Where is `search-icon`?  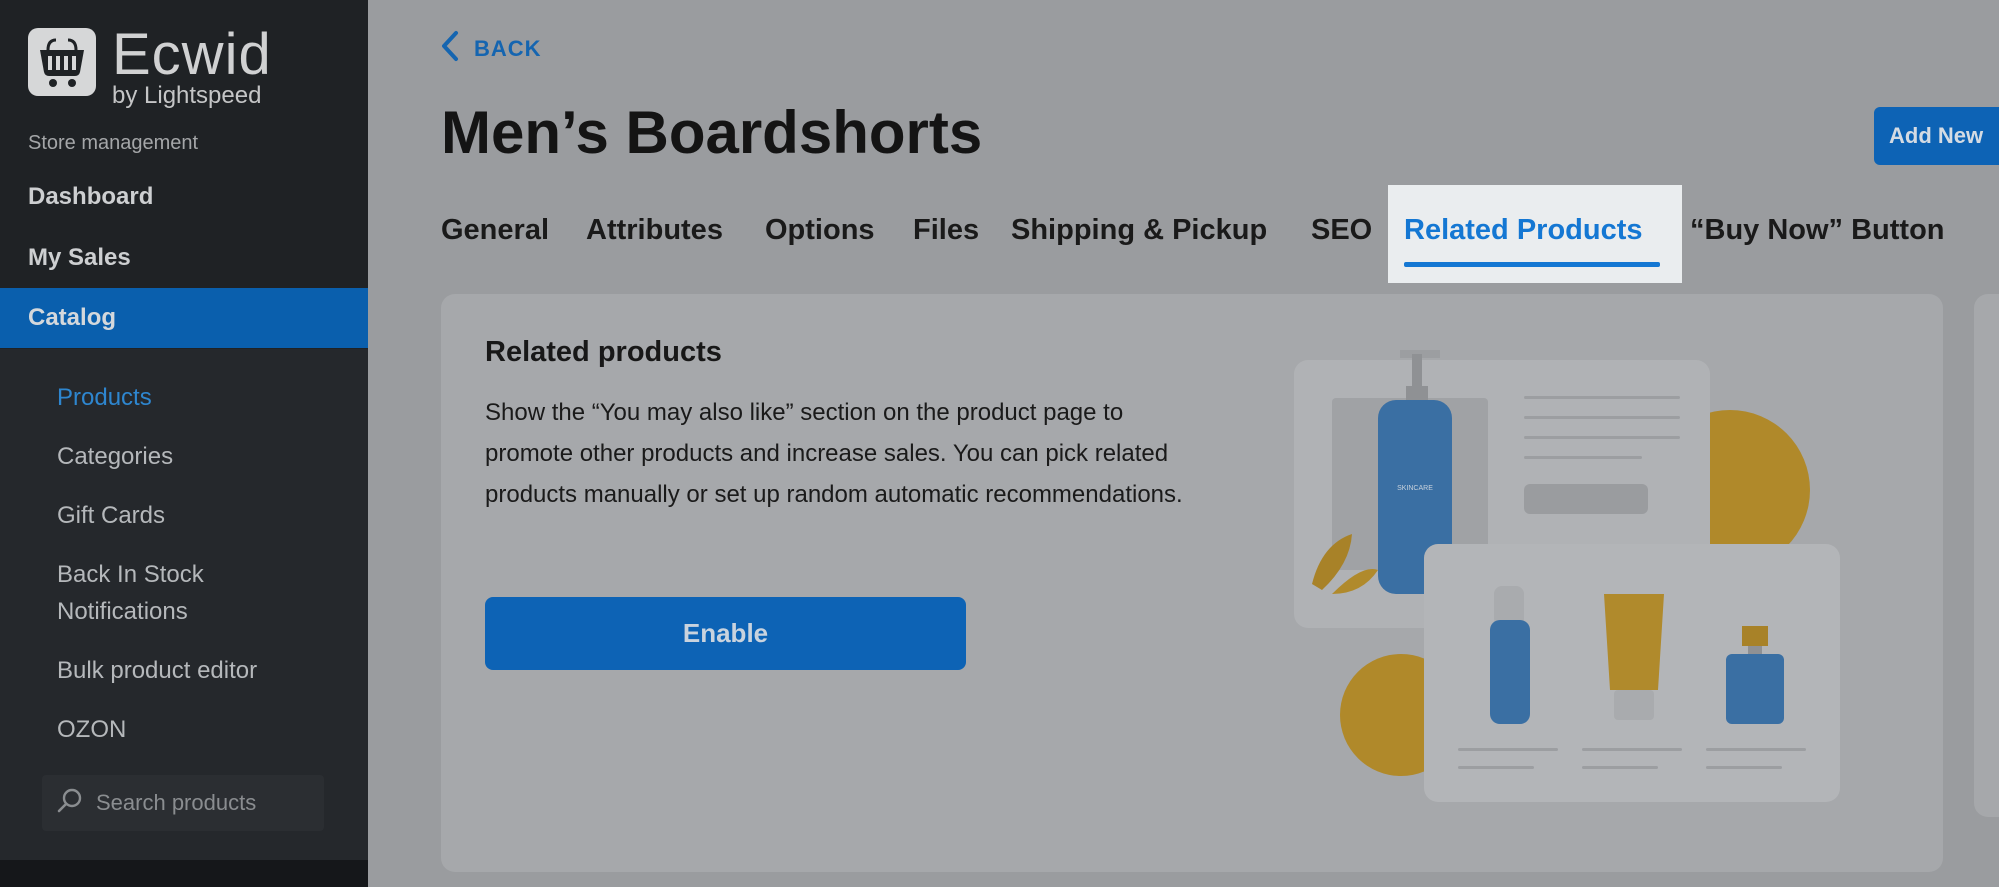
search-icon is located at coordinates (70, 803).